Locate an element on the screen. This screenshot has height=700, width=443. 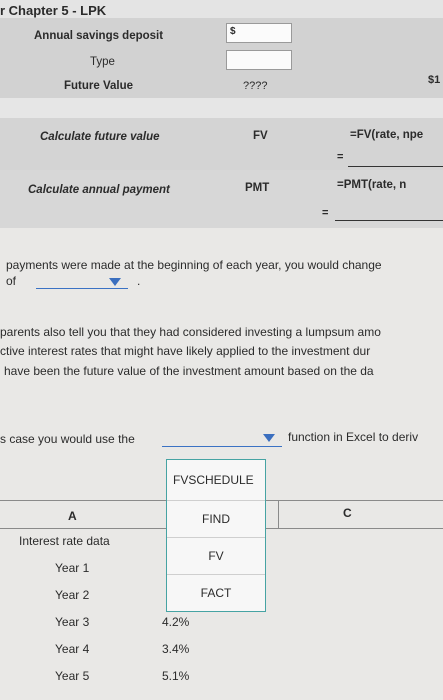
future-value-right: $1 is located at coordinates (434, 80).